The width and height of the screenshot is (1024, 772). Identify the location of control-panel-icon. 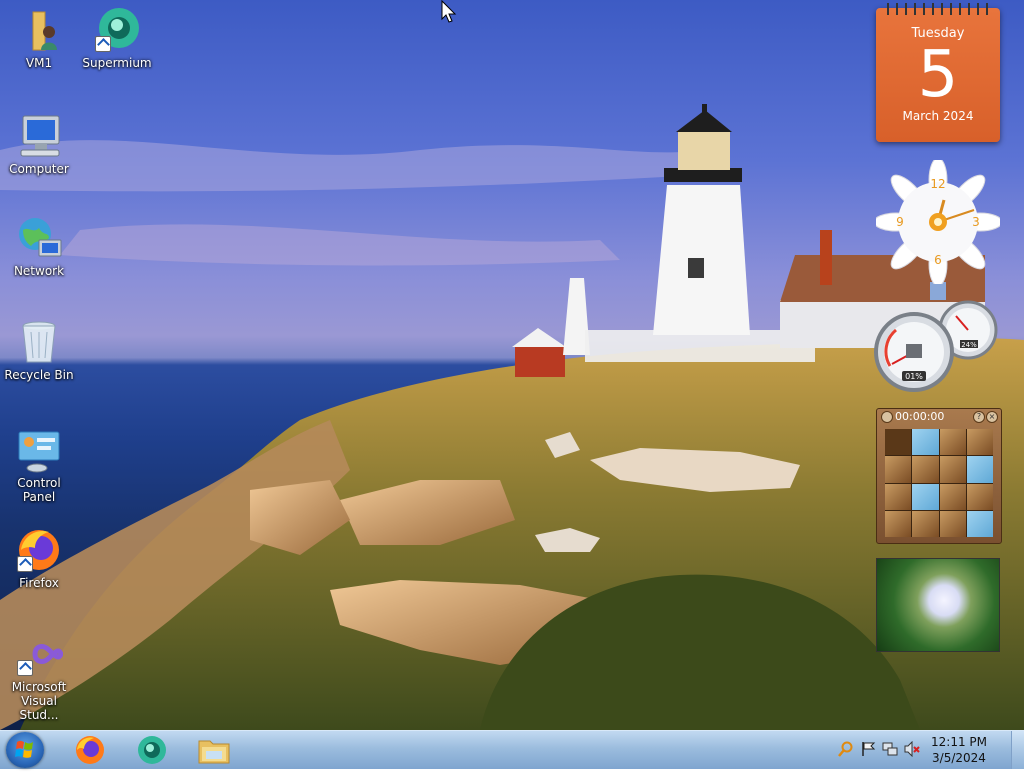
(39, 450).